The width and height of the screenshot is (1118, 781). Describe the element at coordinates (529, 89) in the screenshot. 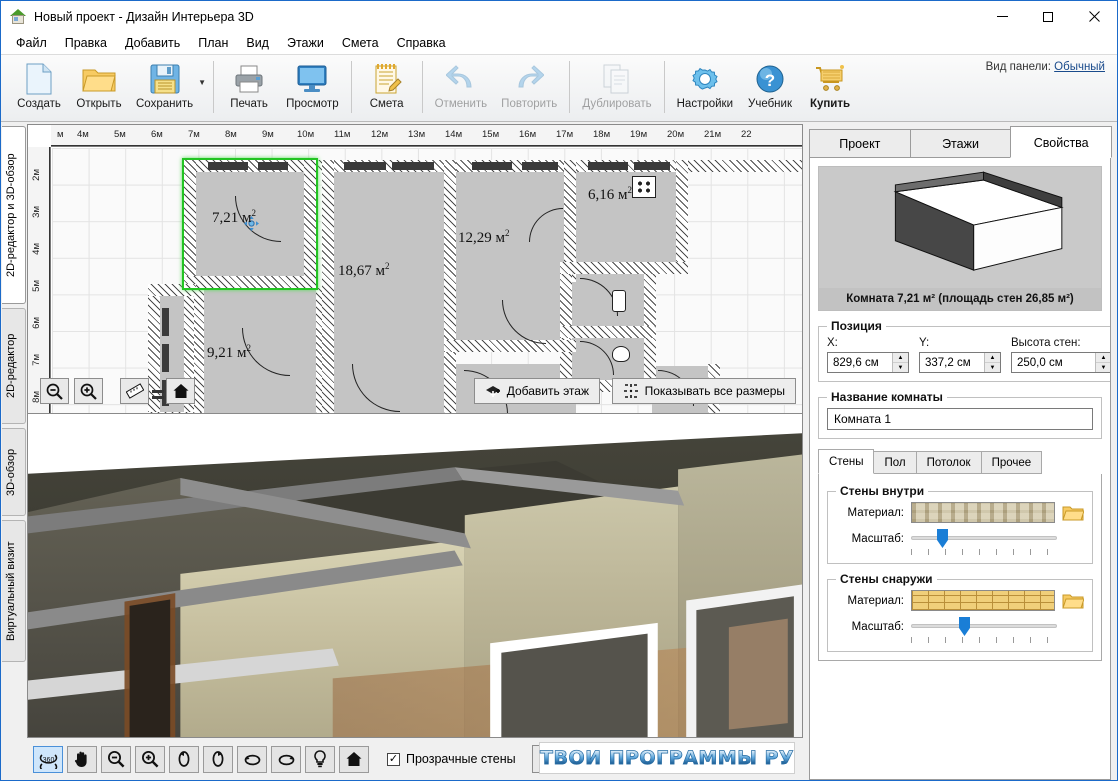

I see `toolbar-button-redo: Повторить` at that location.